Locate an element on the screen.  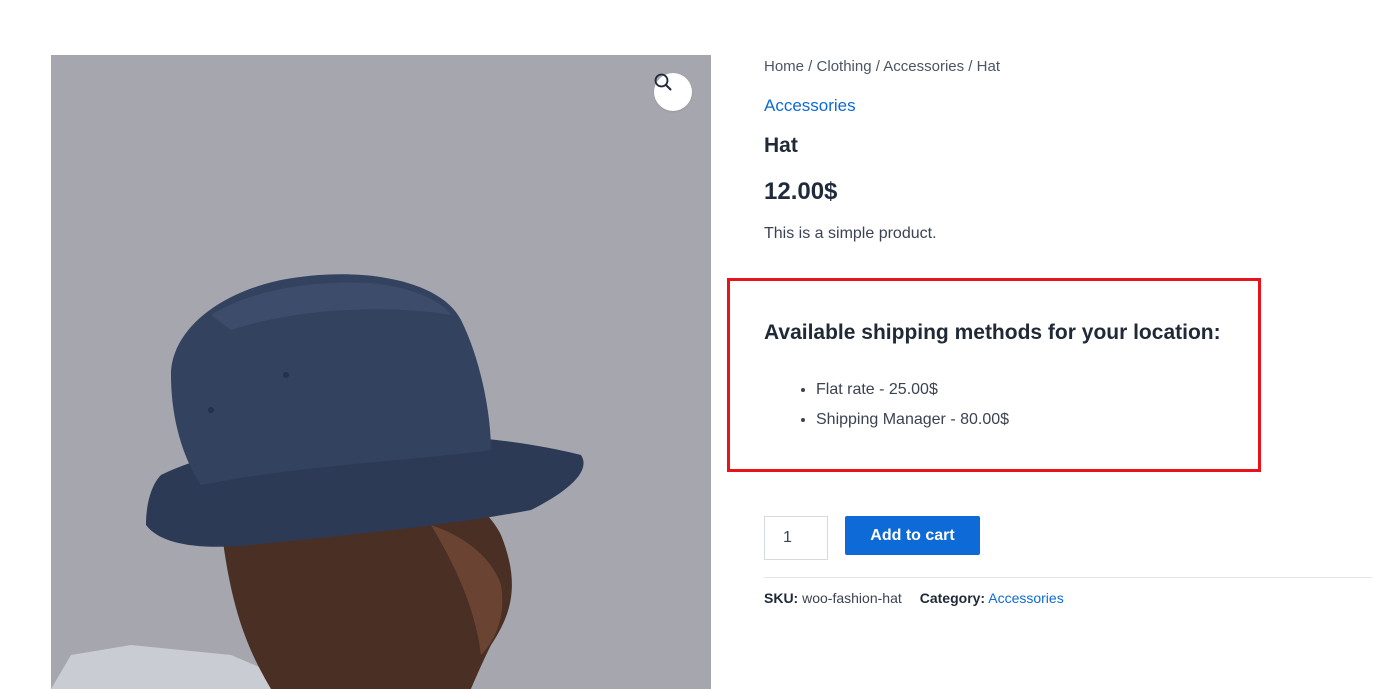
magnifier-icon is located at coordinates (663, 82).